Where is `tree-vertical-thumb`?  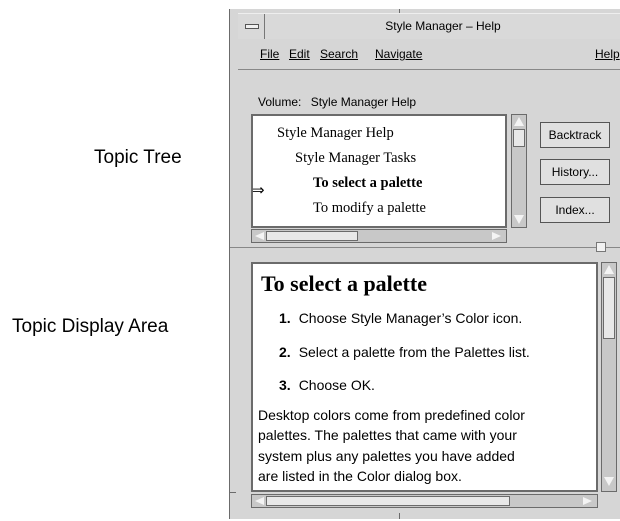
tree-vertical-thumb is located at coordinates (519, 138).